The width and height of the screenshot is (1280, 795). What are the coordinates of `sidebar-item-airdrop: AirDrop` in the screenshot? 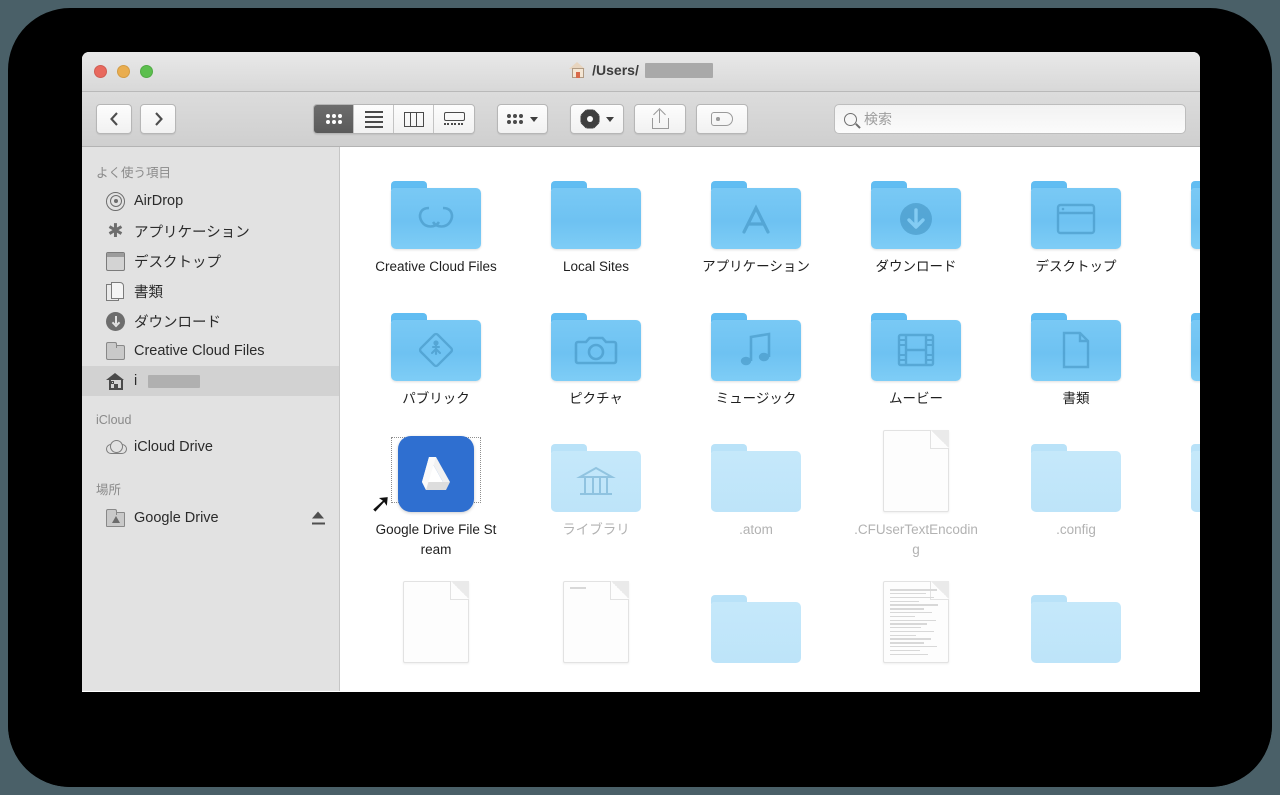 It's located at (210, 201).